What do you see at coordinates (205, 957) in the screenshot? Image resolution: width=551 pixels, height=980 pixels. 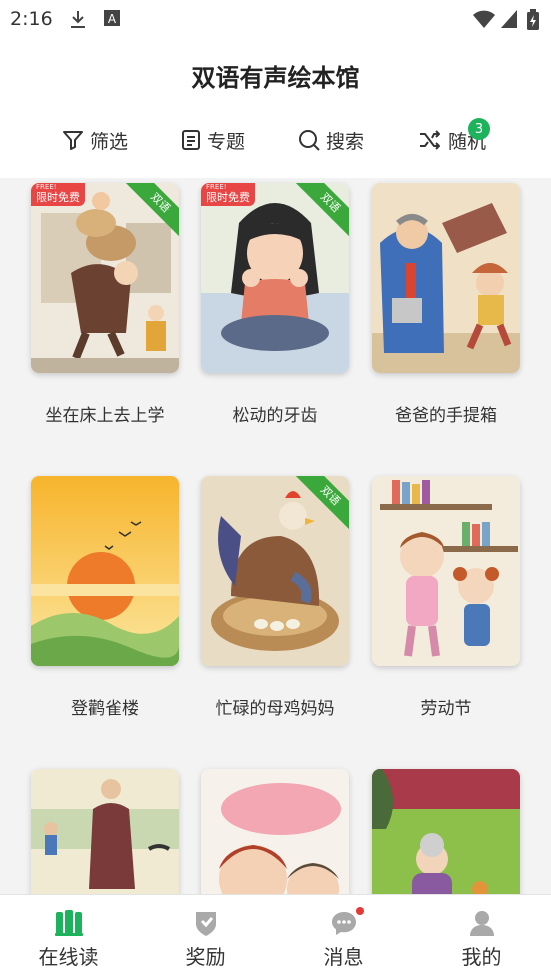 I see `tab-reward-label: 奖励` at bounding box center [205, 957].